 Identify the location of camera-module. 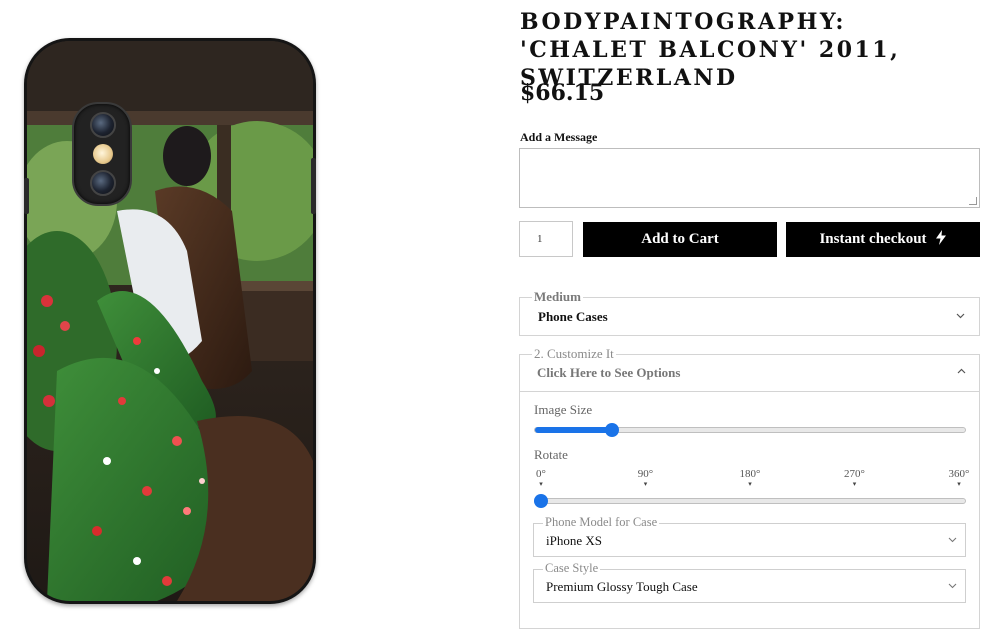
(102, 154).